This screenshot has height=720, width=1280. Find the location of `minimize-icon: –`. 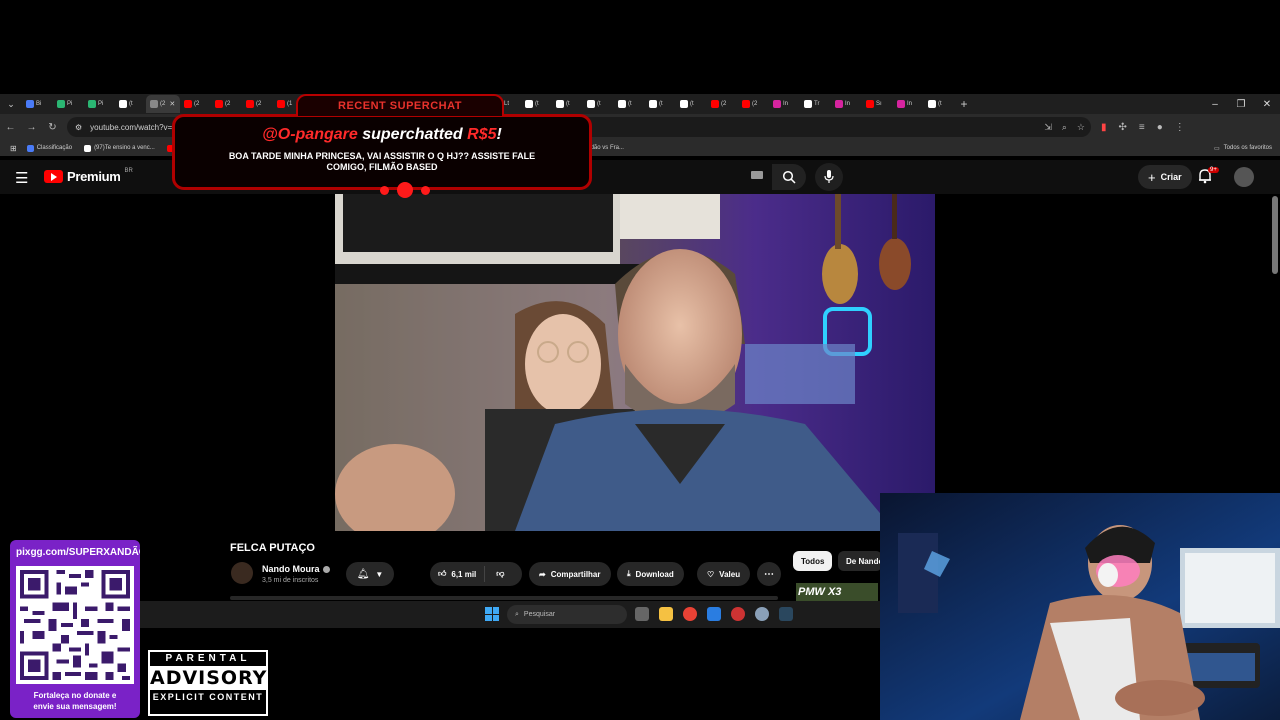

minimize-icon: – is located at coordinates (1215, 104).